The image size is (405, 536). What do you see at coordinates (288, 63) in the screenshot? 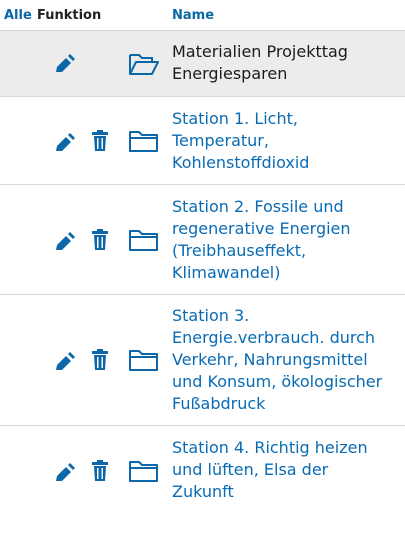
I see `row-name: Materialien Projekttag Energiesparen` at bounding box center [288, 63].